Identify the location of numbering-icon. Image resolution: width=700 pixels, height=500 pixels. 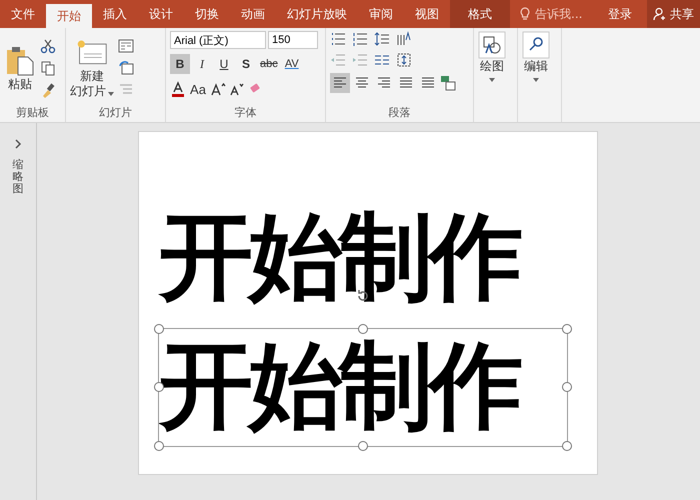
(360, 39).